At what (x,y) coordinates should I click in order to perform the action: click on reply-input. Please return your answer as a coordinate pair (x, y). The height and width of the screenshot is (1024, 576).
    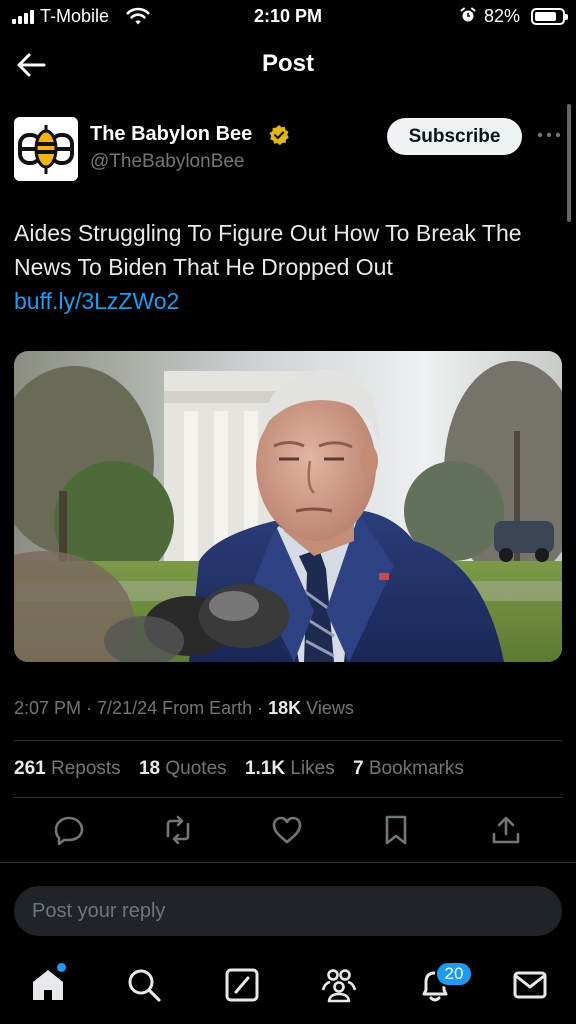
    Looking at the image, I should click on (288, 911).